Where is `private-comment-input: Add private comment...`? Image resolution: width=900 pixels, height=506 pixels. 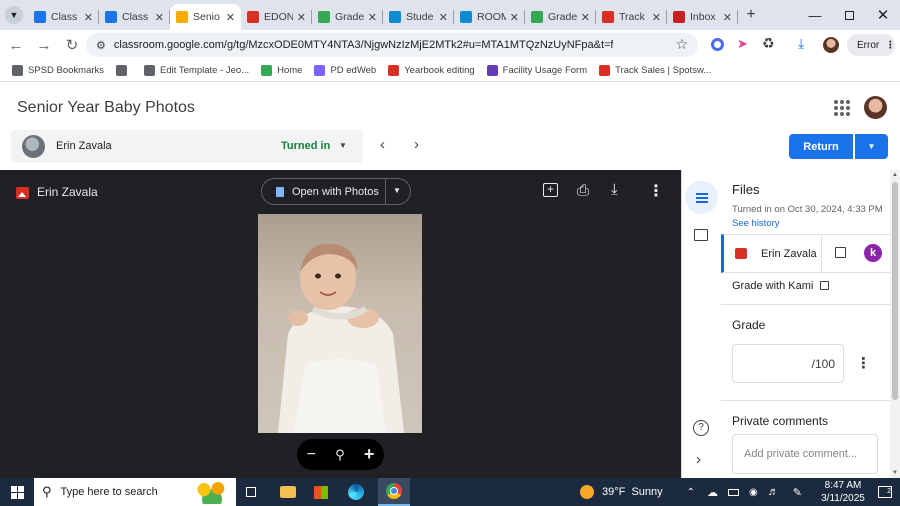 private-comment-input: Add private comment... is located at coordinates (805, 454).